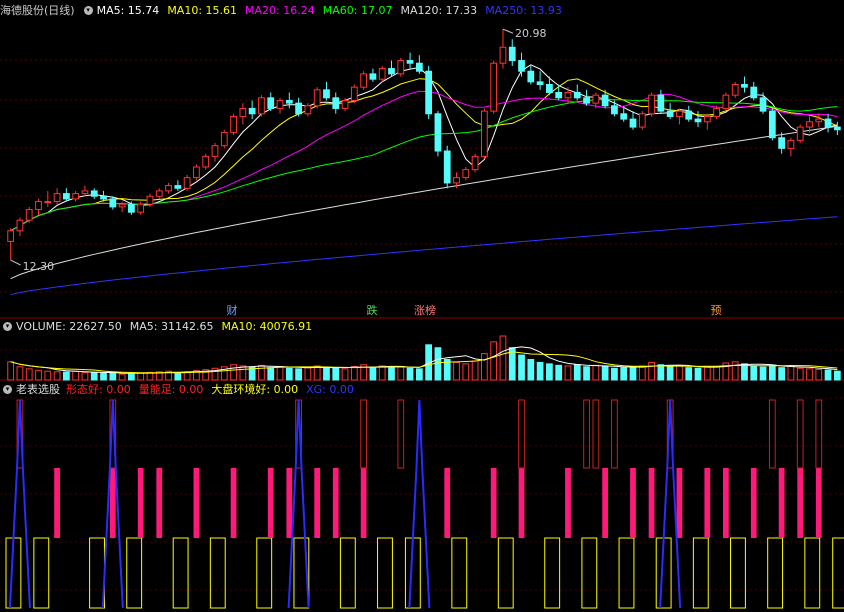 Image resolution: width=844 pixels, height=612 pixels. What do you see at coordinates (15, 262) in the screenshot?
I see `low-pointer` at bounding box center [15, 262].